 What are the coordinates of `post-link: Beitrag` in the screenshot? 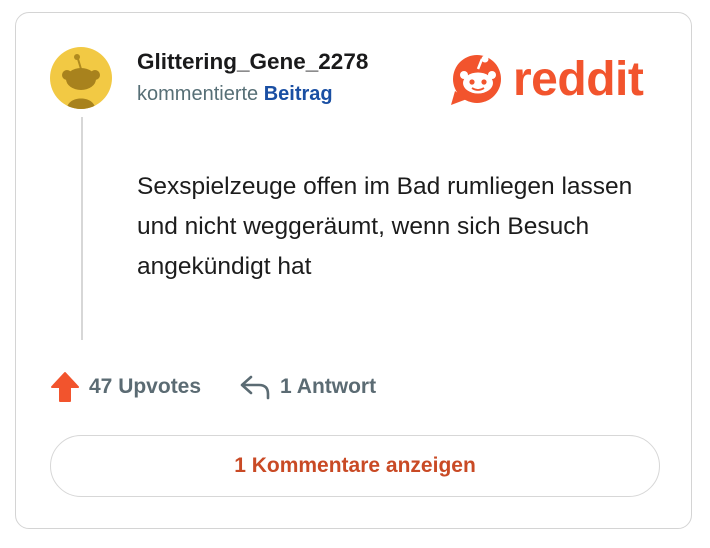 It's located at (298, 94).